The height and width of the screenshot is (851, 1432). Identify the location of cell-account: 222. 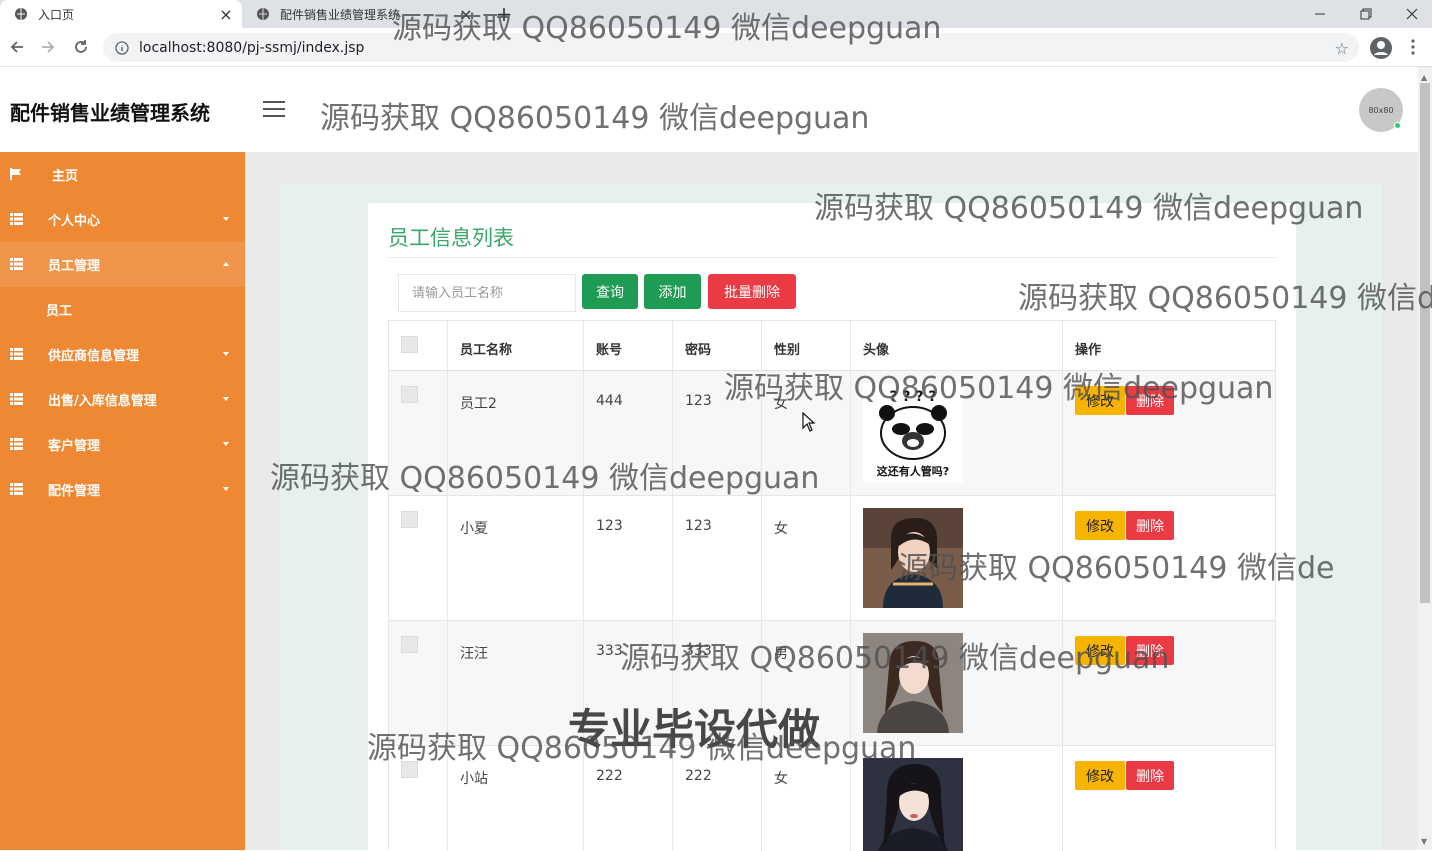
(609, 776).